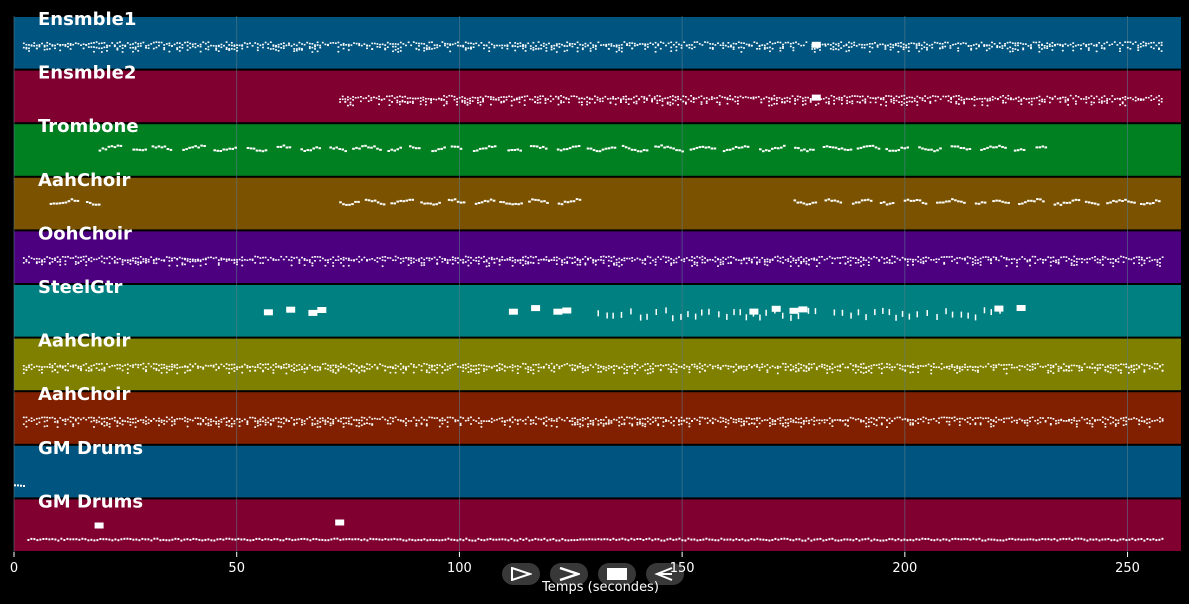 The width and height of the screenshot is (1189, 604). I want to click on rewind-button, so click(521, 574).